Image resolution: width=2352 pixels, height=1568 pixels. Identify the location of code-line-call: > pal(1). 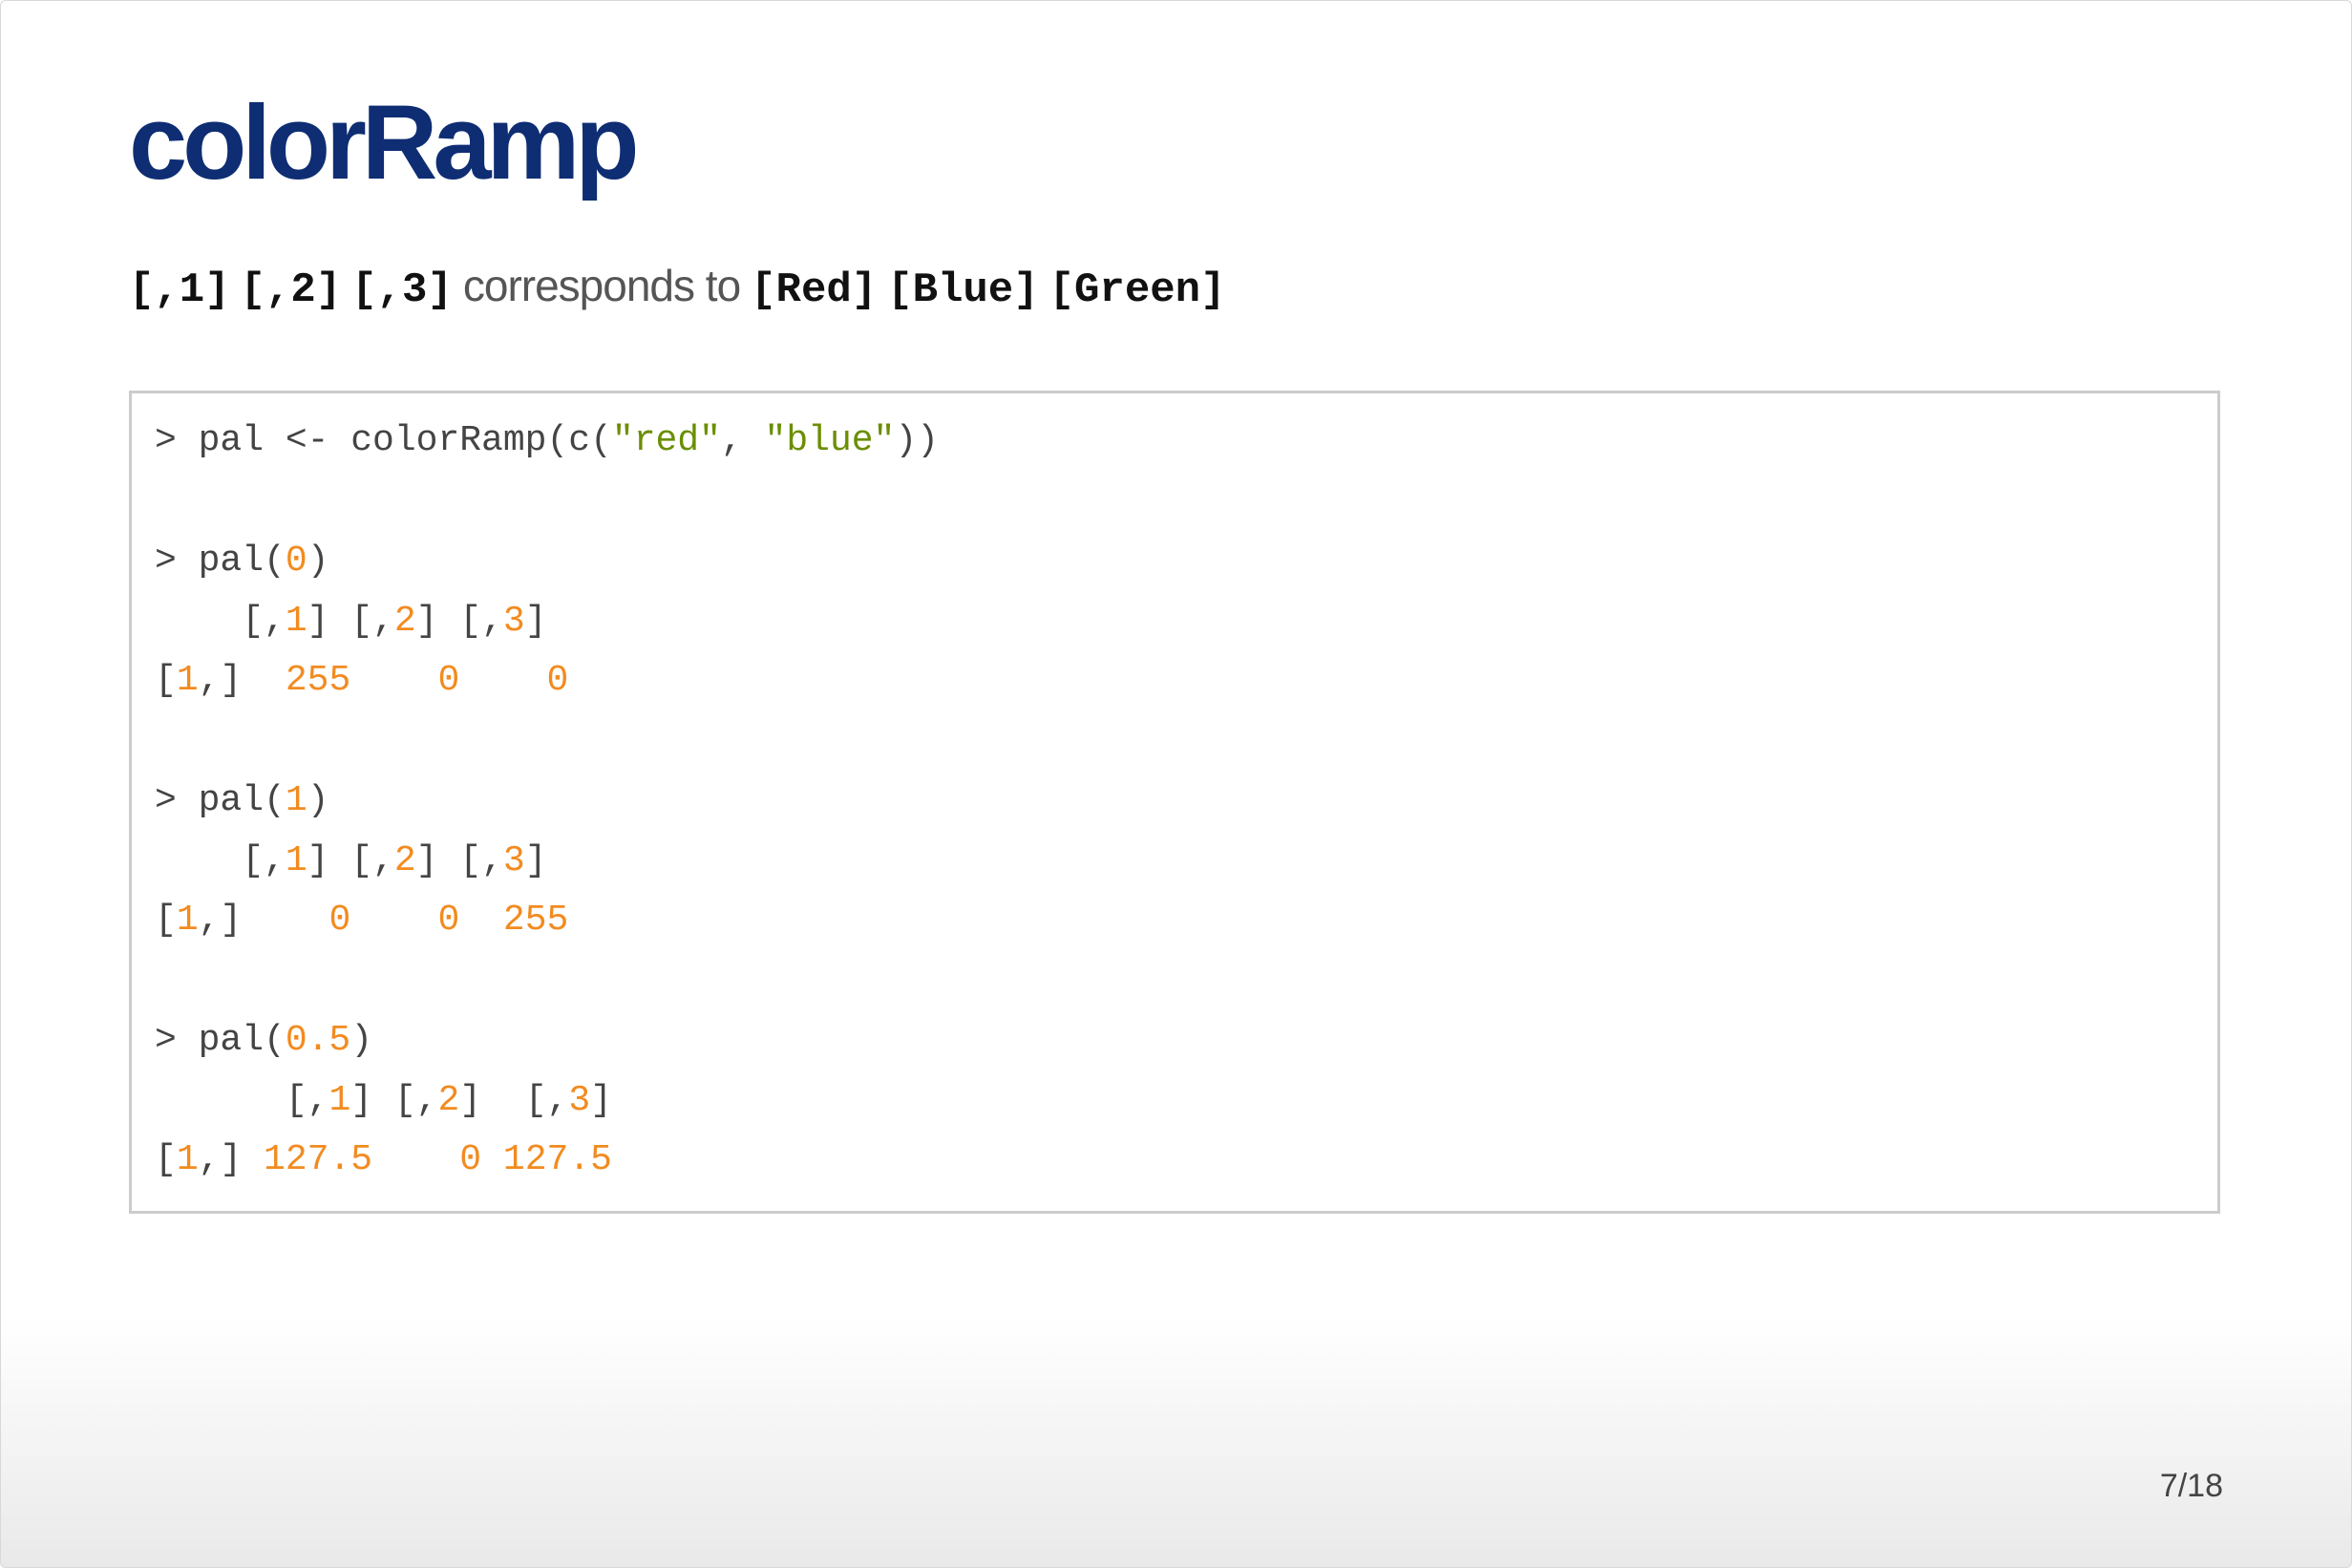
(241, 801).